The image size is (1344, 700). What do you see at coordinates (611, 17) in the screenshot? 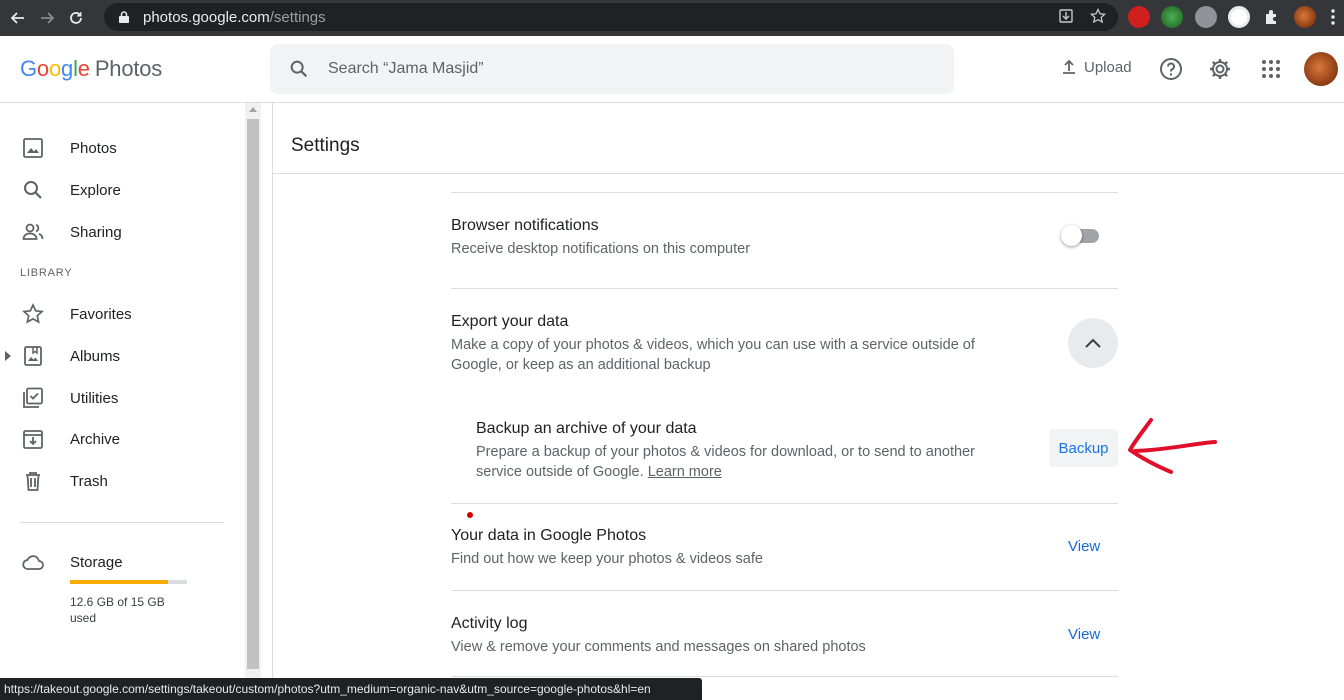
I see `address-bar: photos.google.com/settings` at bounding box center [611, 17].